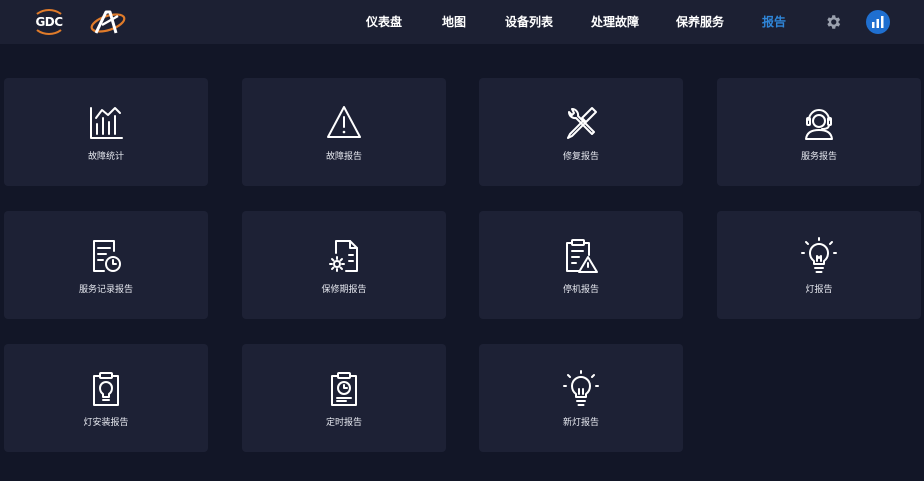 This screenshot has width=924, height=481. Describe the element at coordinates (107, 256) in the screenshot. I see `document-clock-icon` at that location.